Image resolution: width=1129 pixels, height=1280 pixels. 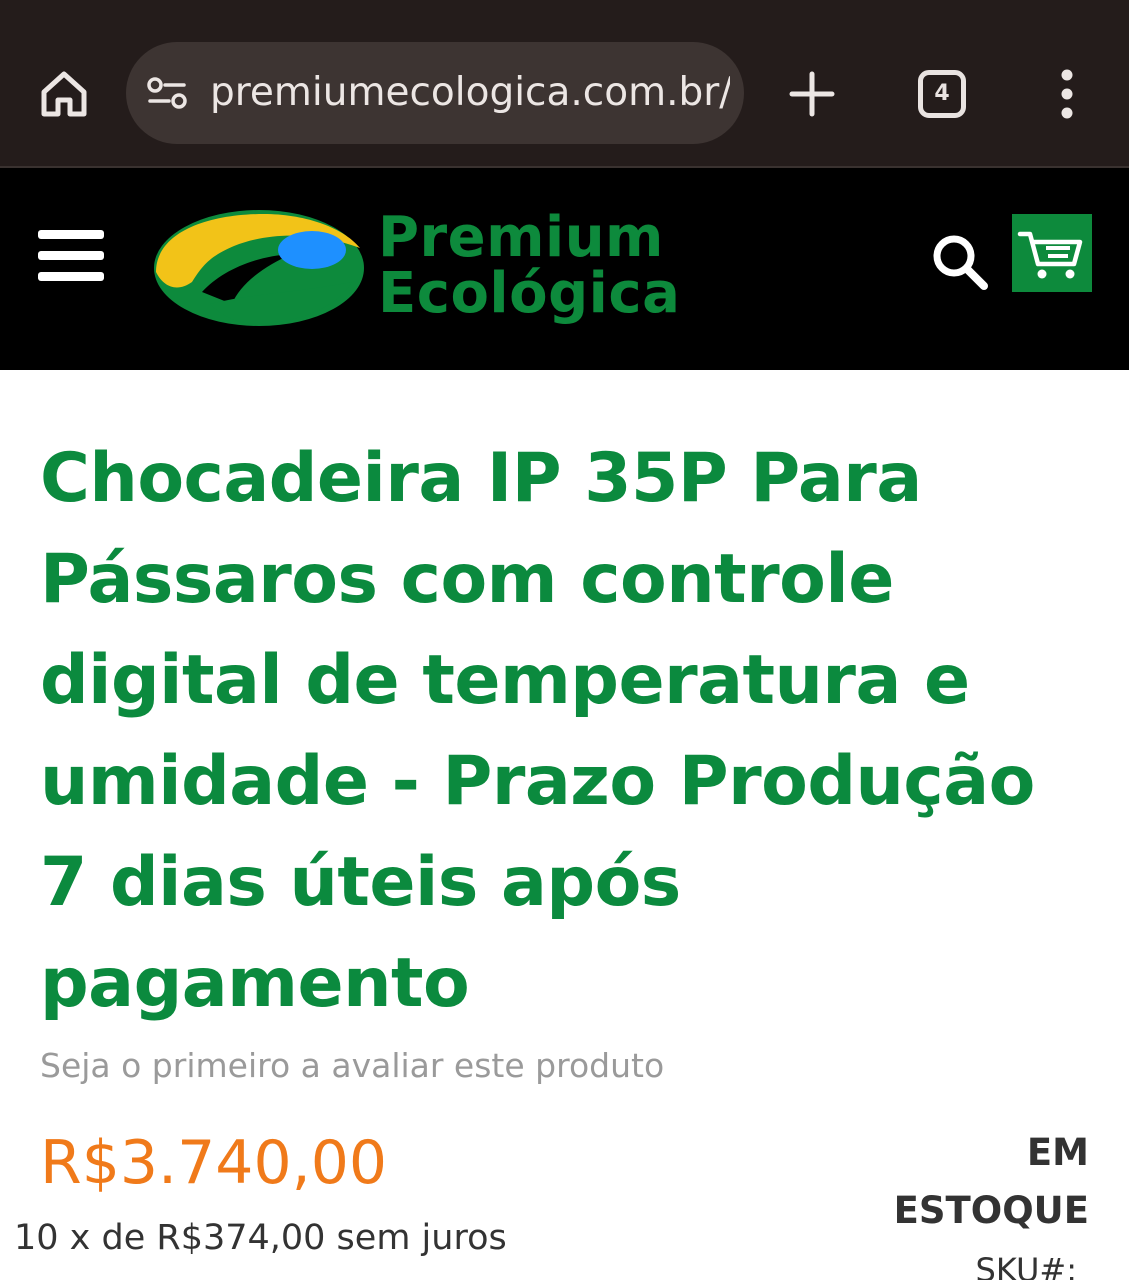 I want to click on home-icon, so click(x=64, y=94).